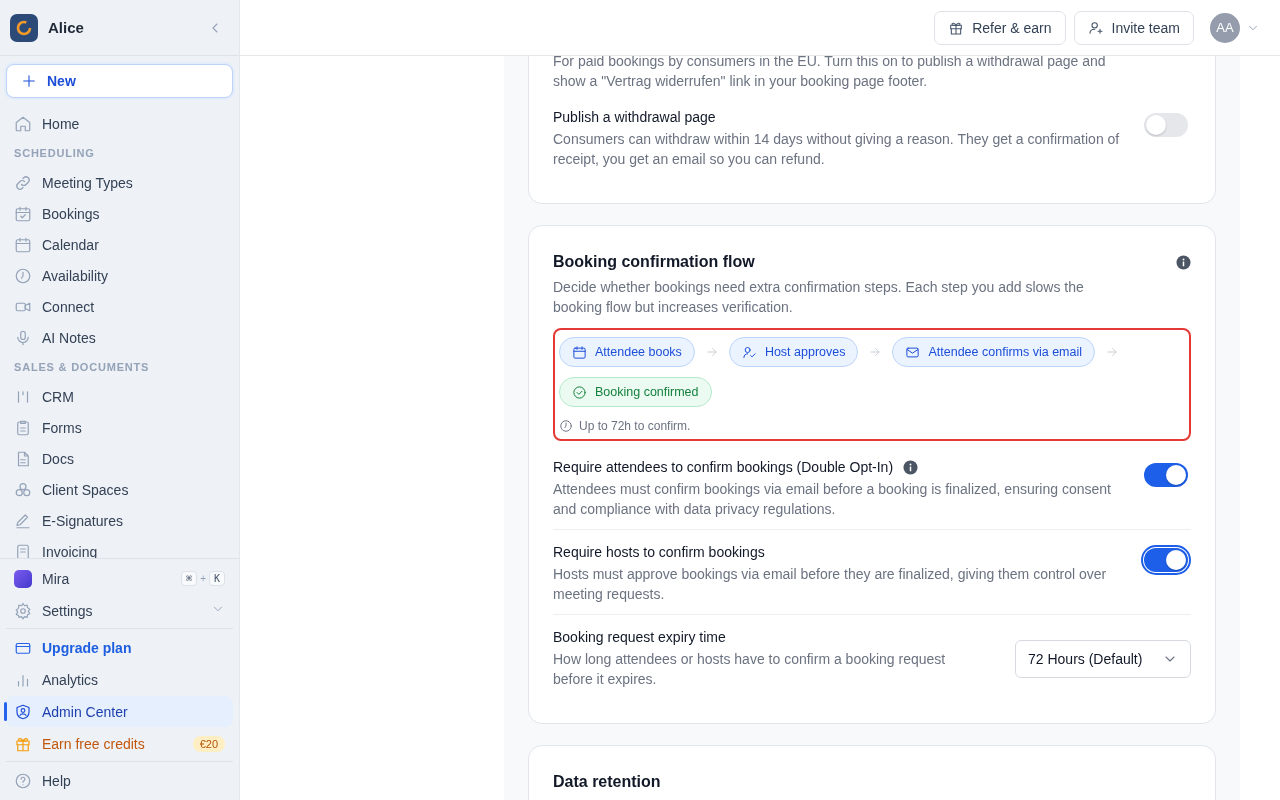 The height and width of the screenshot is (800, 1280). I want to click on sidebar-item: Meeting Types, so click(119, 182).